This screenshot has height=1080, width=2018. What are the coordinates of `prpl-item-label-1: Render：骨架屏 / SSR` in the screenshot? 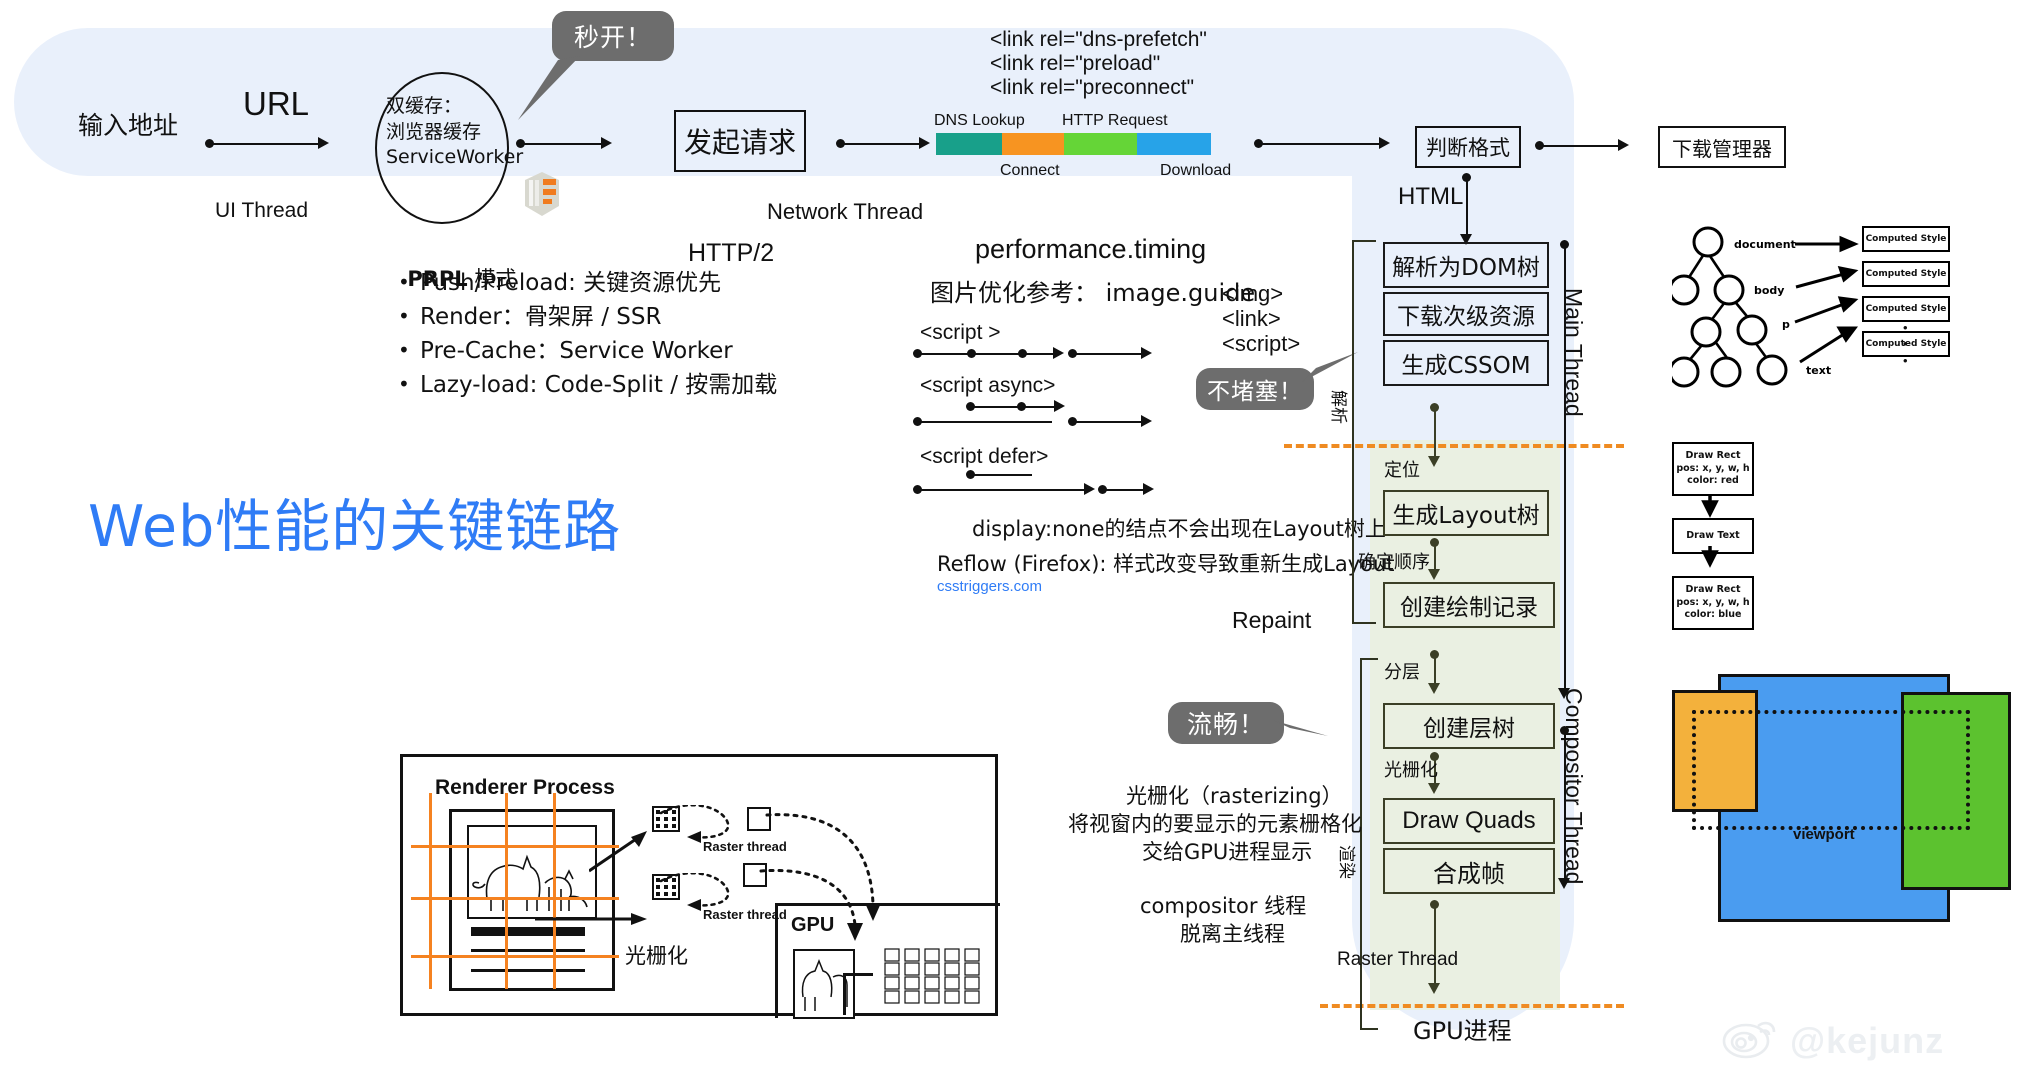 It's located at (541, 317).